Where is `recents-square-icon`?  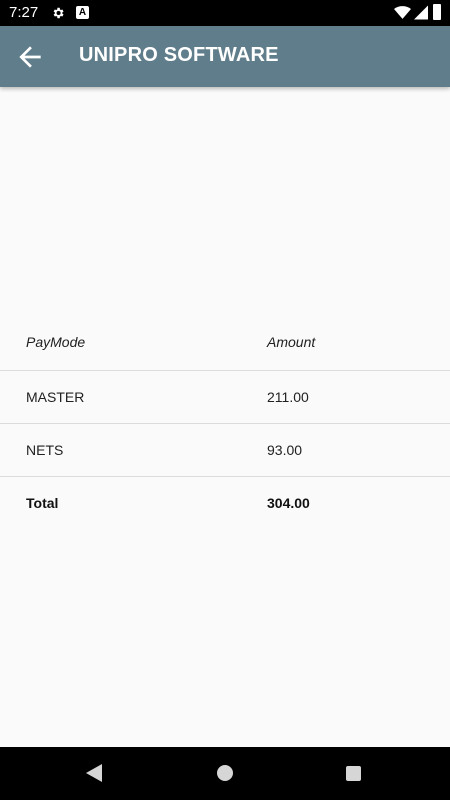
recents-square-icon is located at coordinates (353, 773).